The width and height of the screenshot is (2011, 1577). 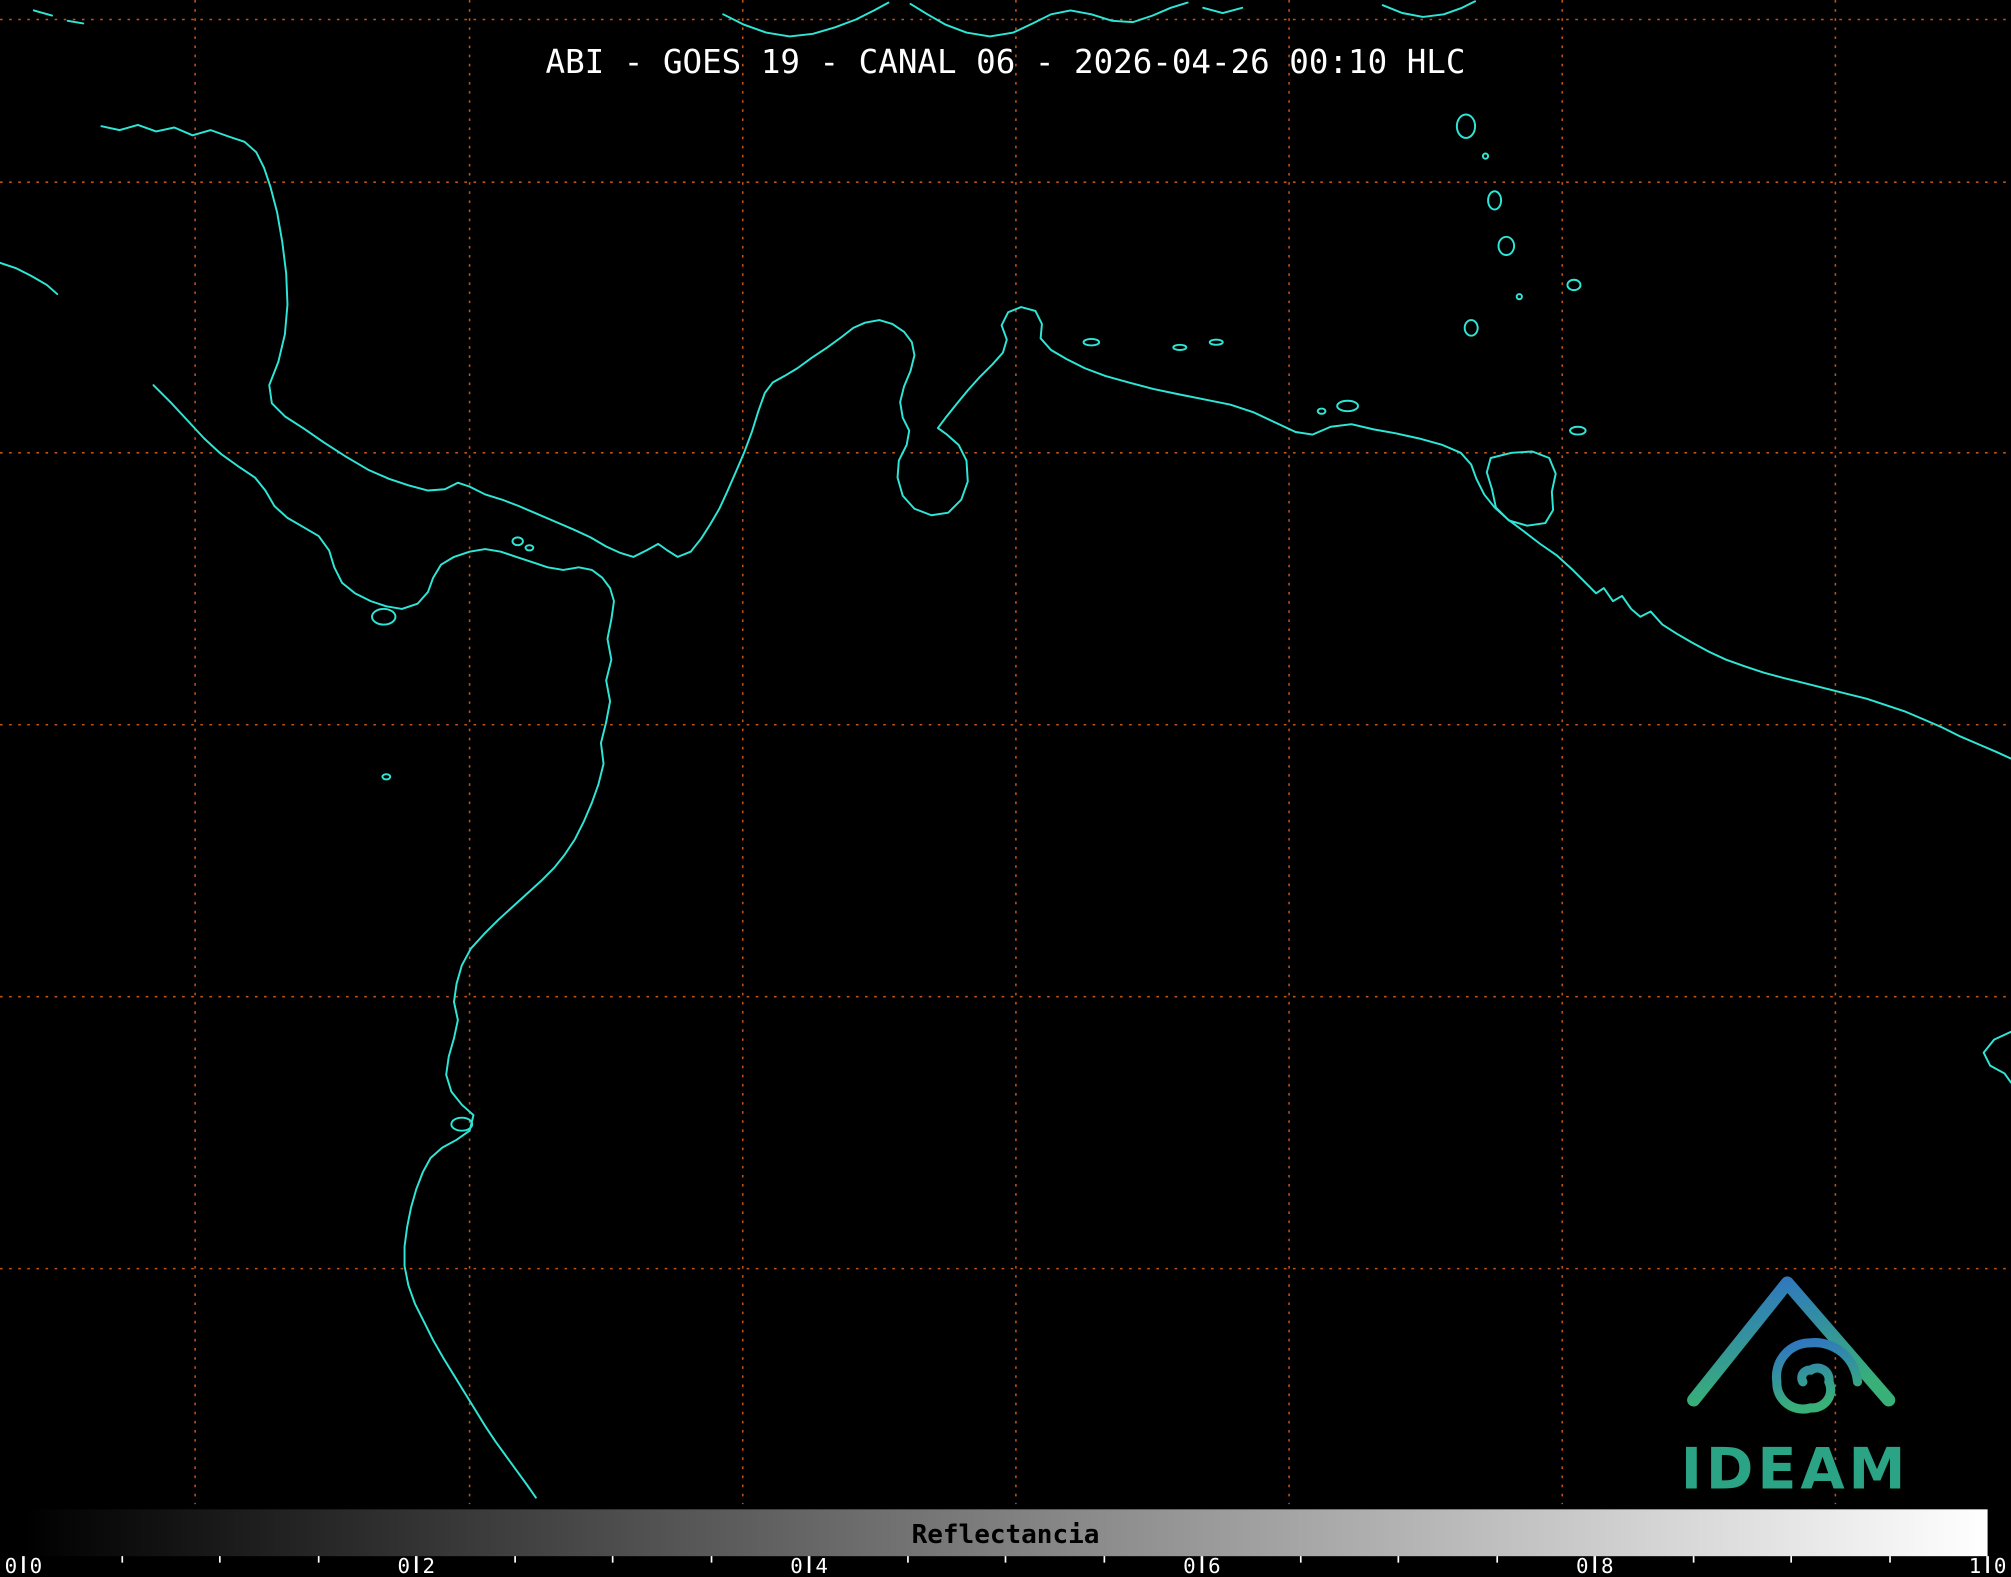 I want to click on colorbar-tick-label: 1.0, so click(x=1988, y=1565).